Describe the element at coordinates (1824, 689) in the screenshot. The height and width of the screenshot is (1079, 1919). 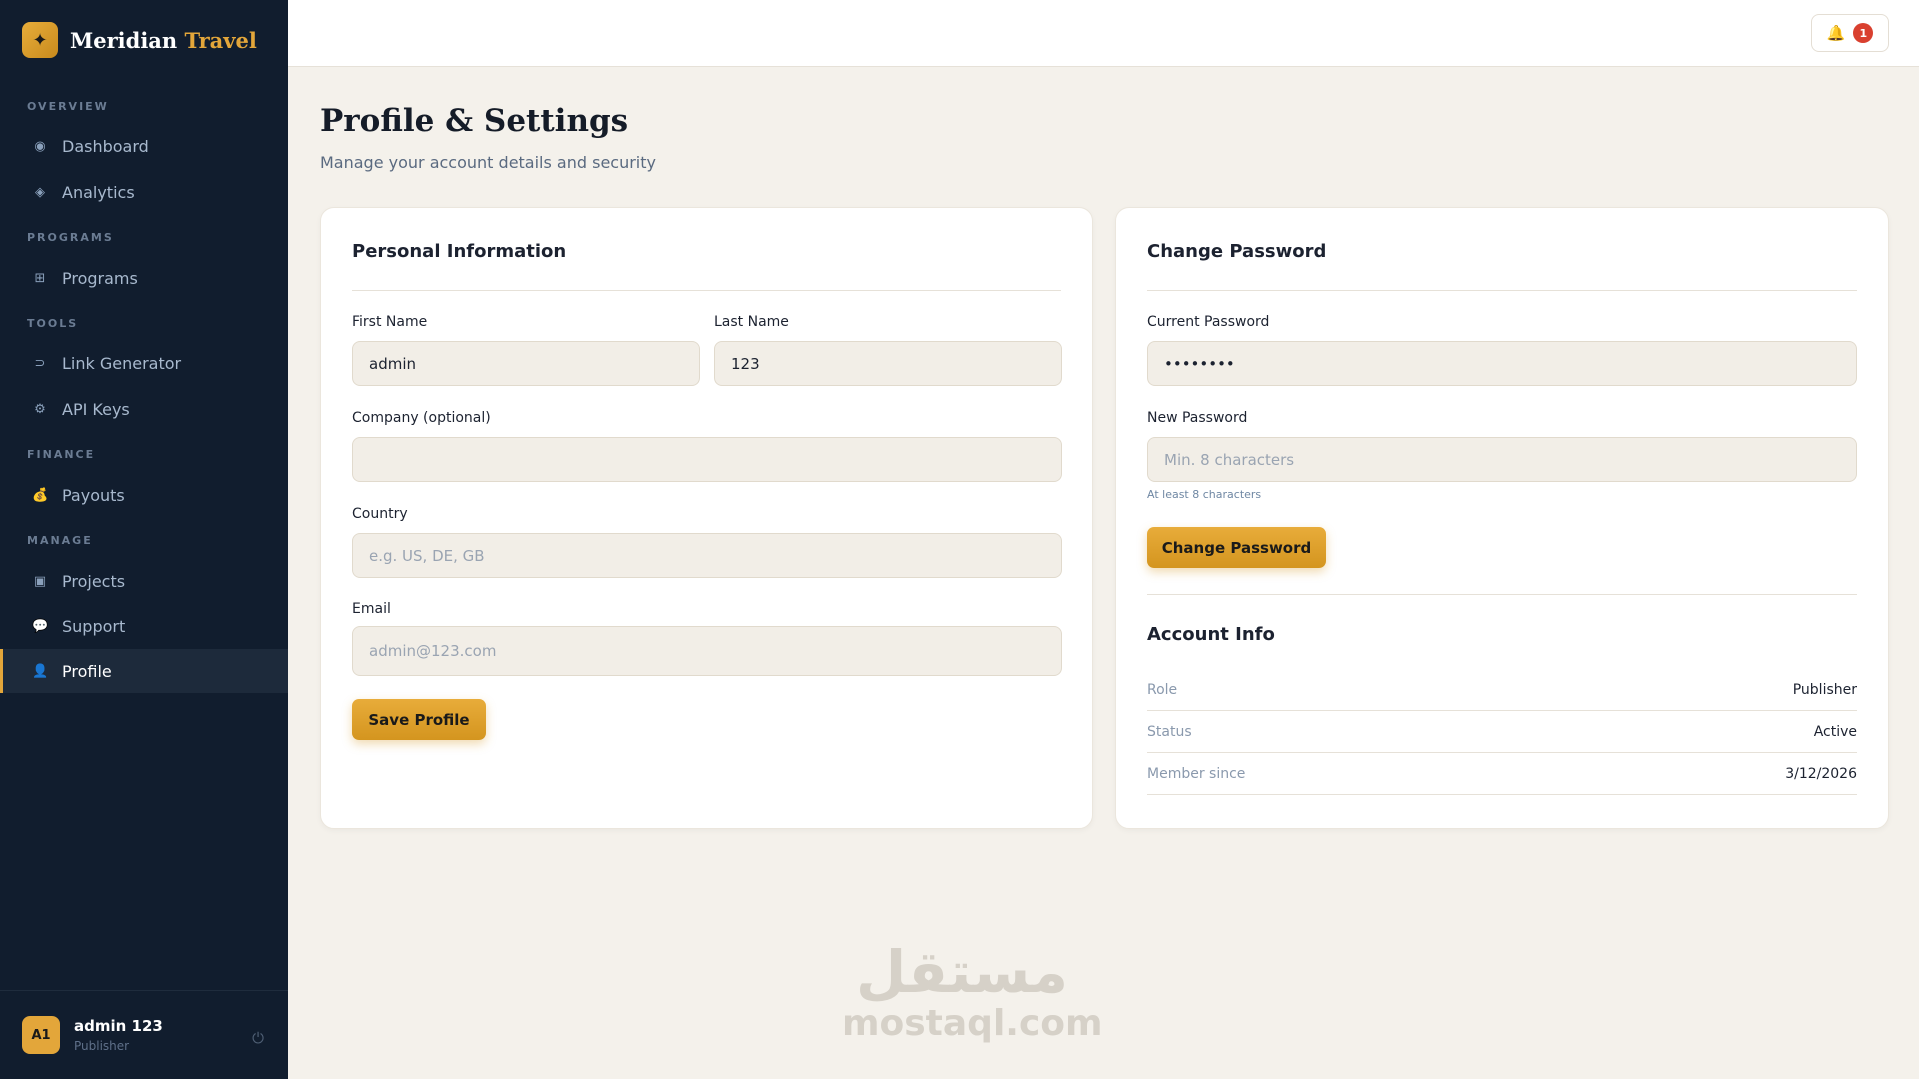
I see `info-value: Publisher` at that location.